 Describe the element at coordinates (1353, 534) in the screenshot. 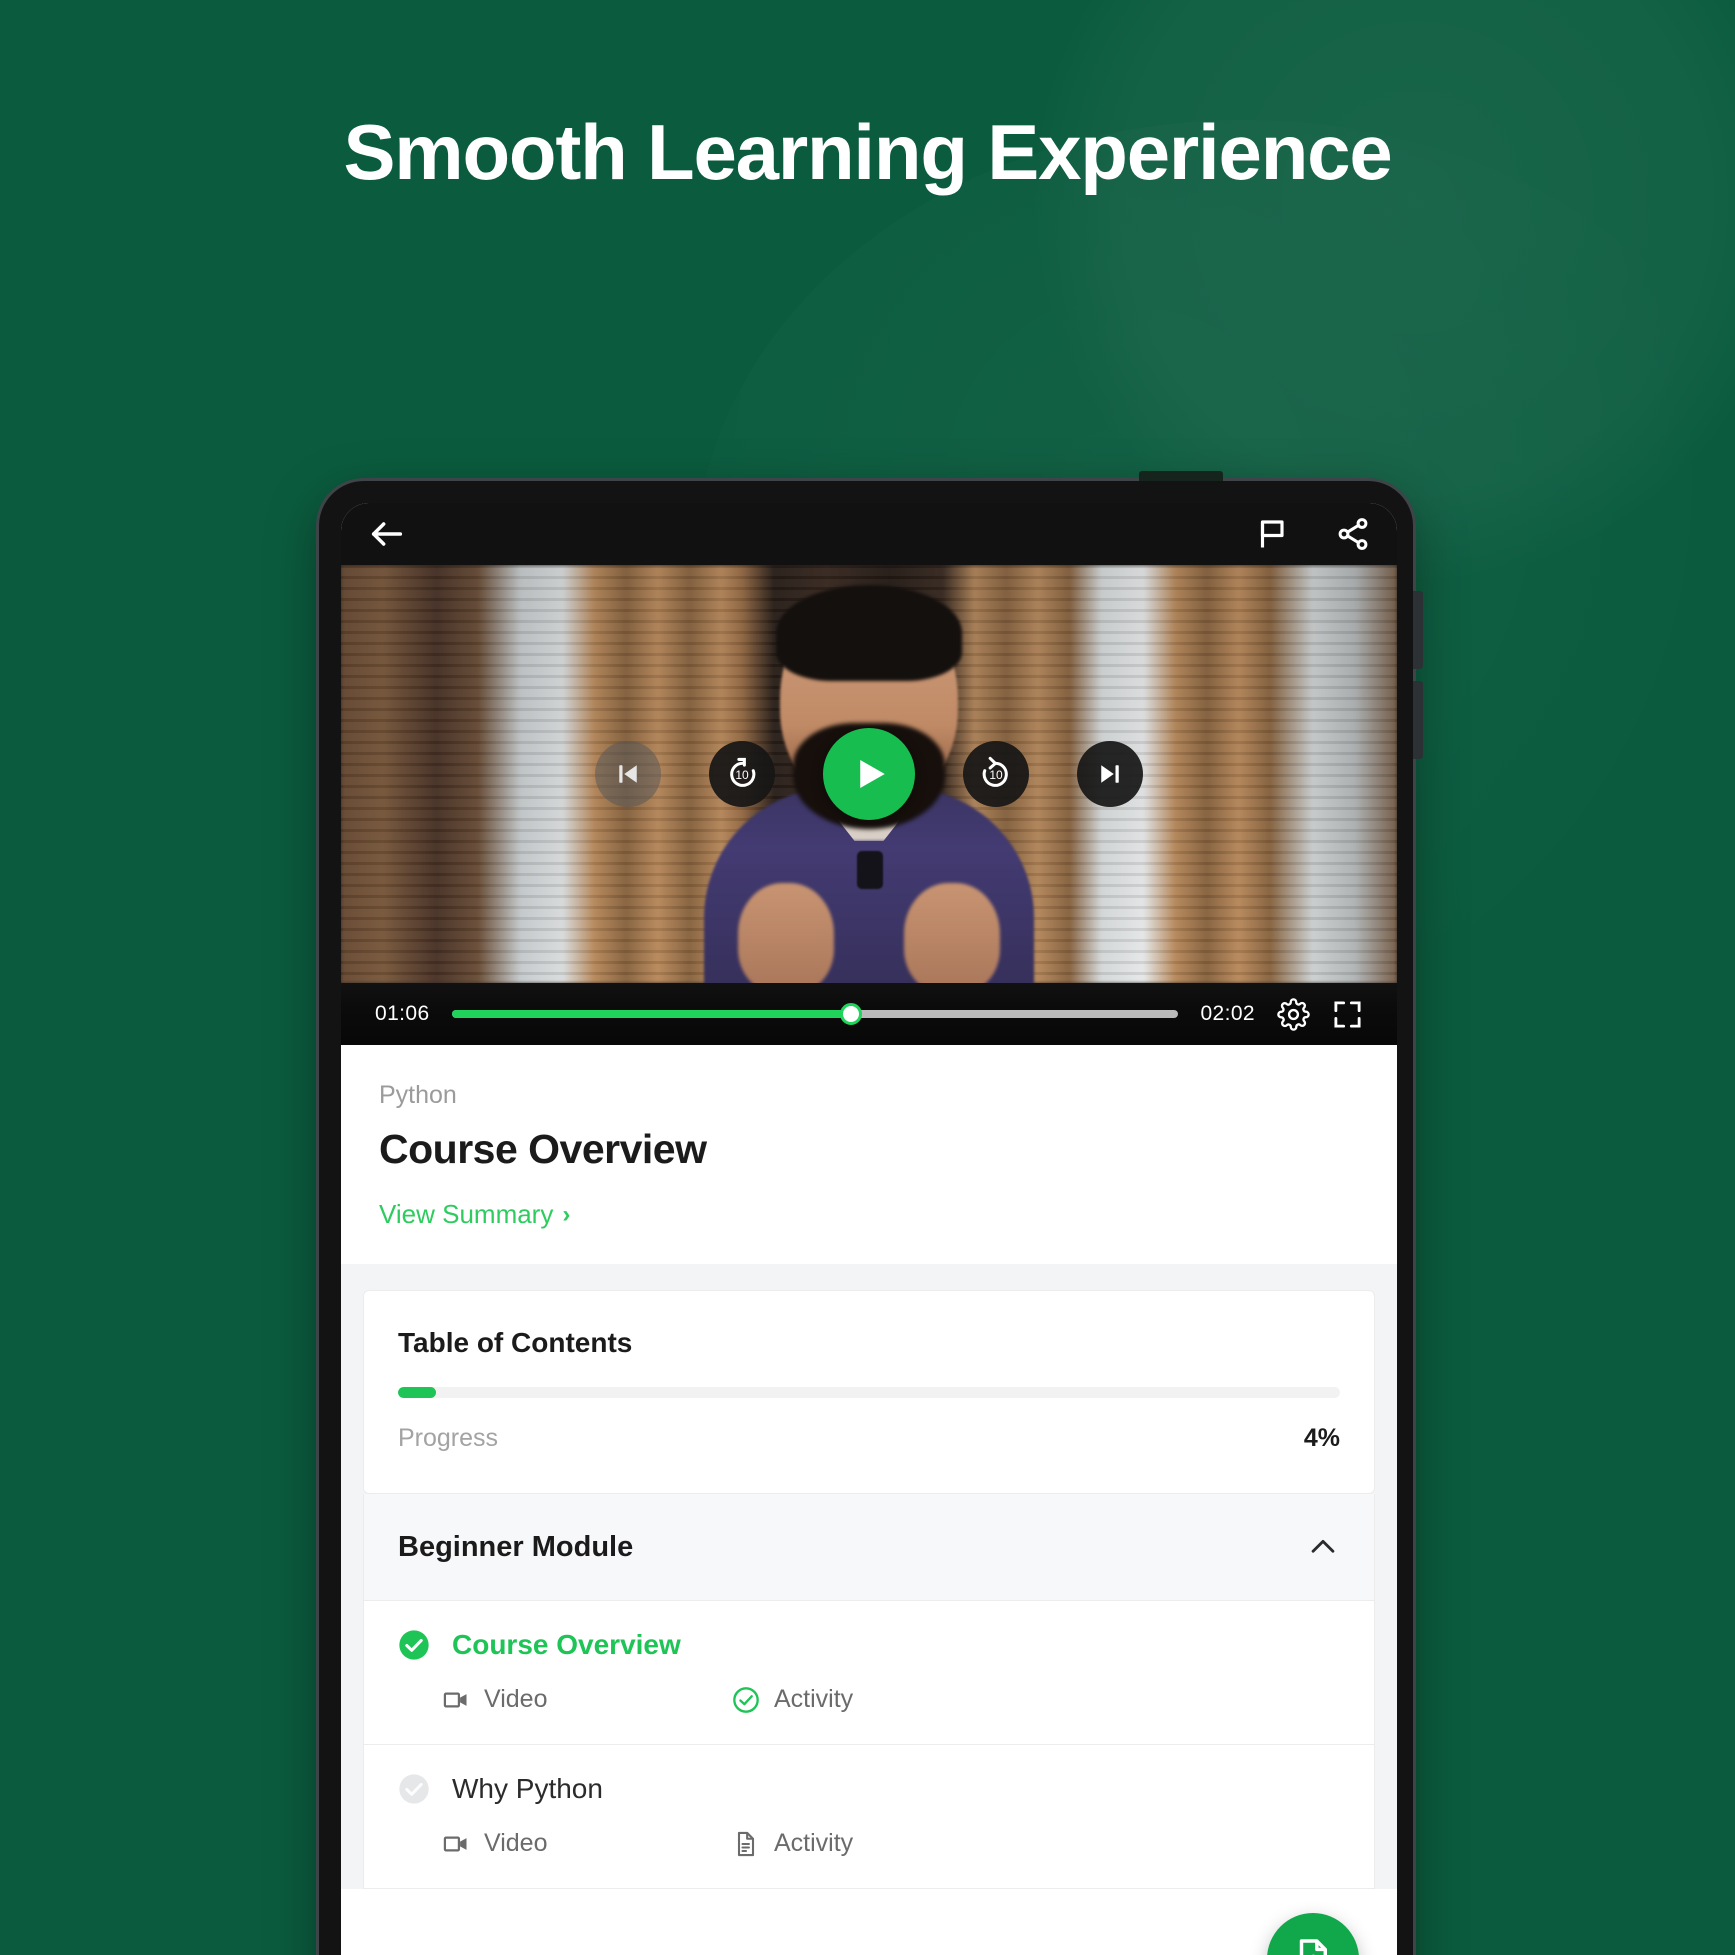

I see `share-icon` at that location.